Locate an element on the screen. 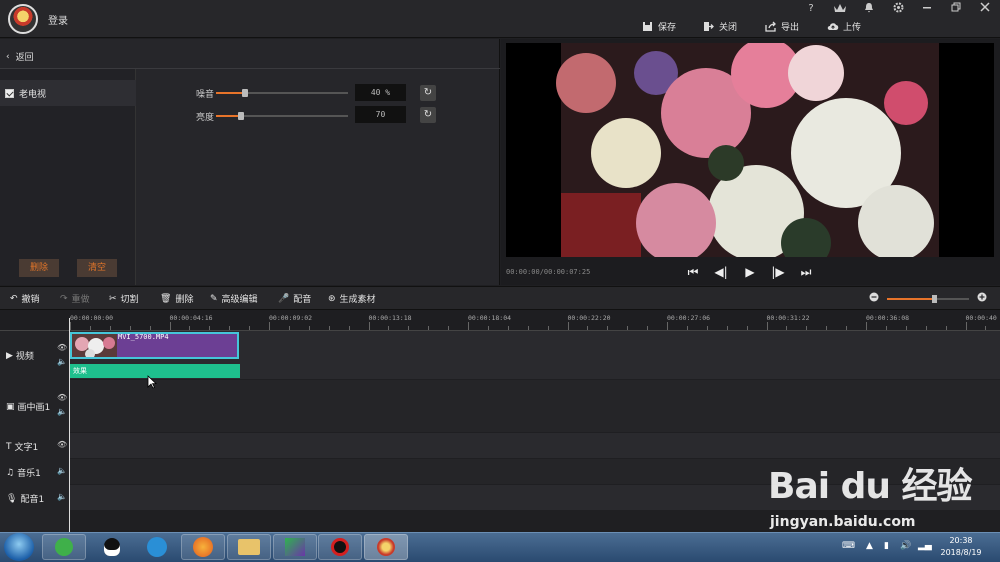 The image size is (1000, 562). video-track-icon: ▶ is located at coordinates (9, 355).